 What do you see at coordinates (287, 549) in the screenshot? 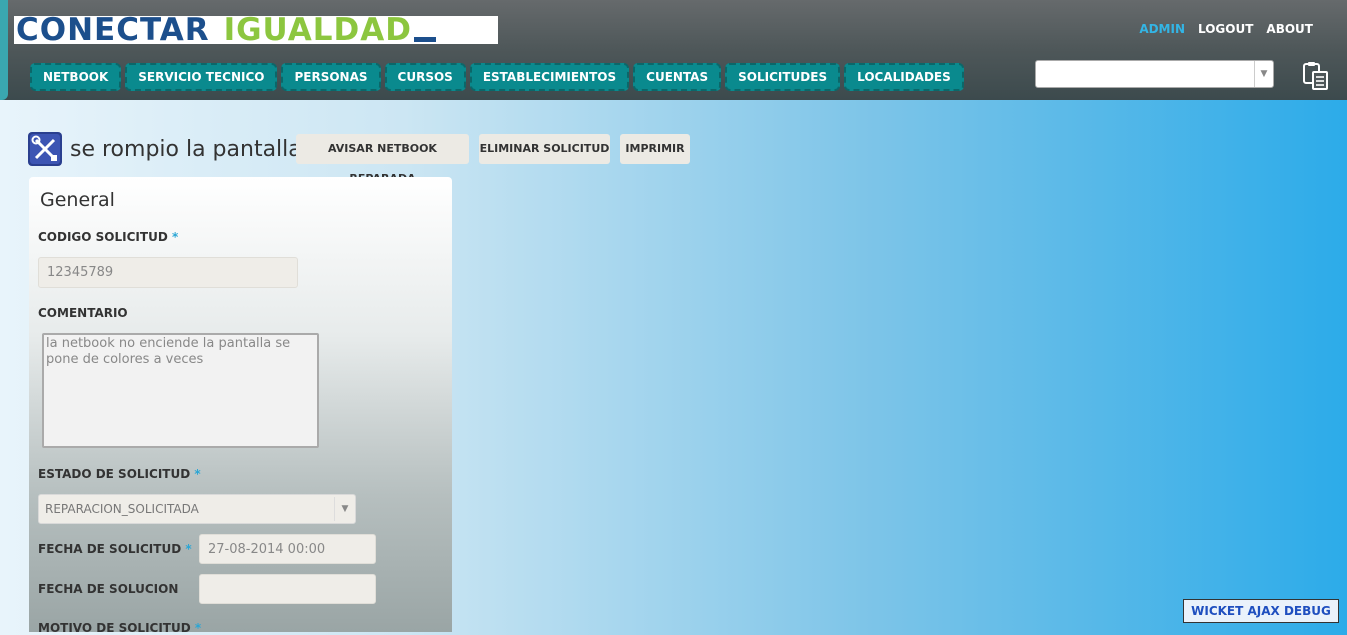
I see `fecha-solicitud-input: 27-08-2014 00:00` at bounding box center [287, 549].